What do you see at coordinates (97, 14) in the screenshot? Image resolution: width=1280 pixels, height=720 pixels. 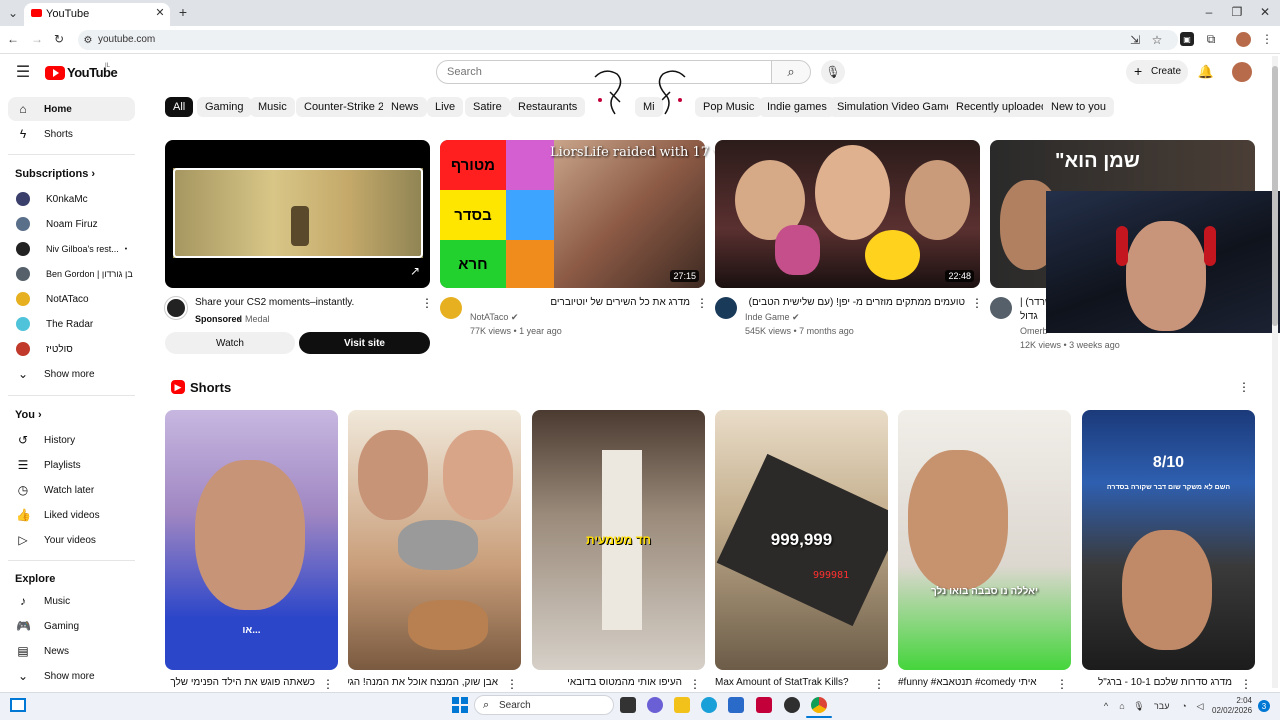 I see `browser-tab: YouTube ✕` at bounding box center [97, 14].